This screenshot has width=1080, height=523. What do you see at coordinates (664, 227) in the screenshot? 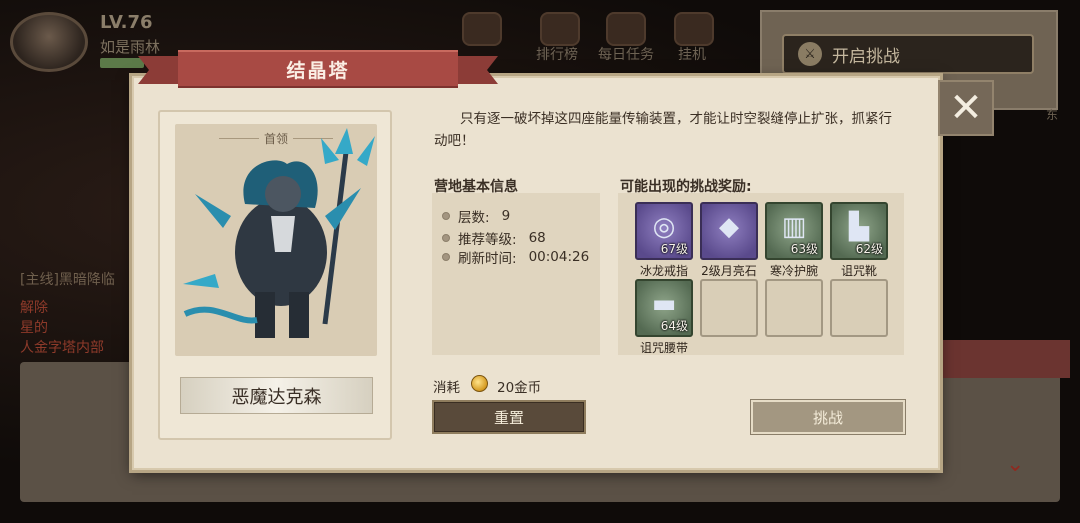
I see `ring-icon: ◎` at bounding box center [664, 227].